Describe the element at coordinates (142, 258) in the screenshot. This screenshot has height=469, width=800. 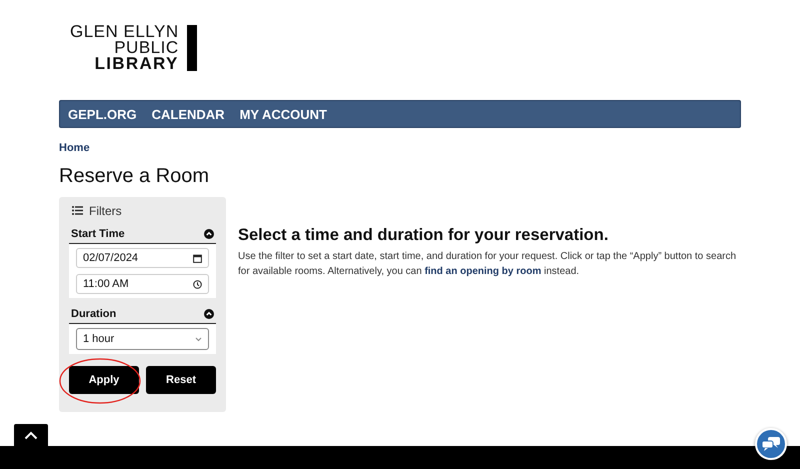
I see `date-field: 02/07/2024` at that location.